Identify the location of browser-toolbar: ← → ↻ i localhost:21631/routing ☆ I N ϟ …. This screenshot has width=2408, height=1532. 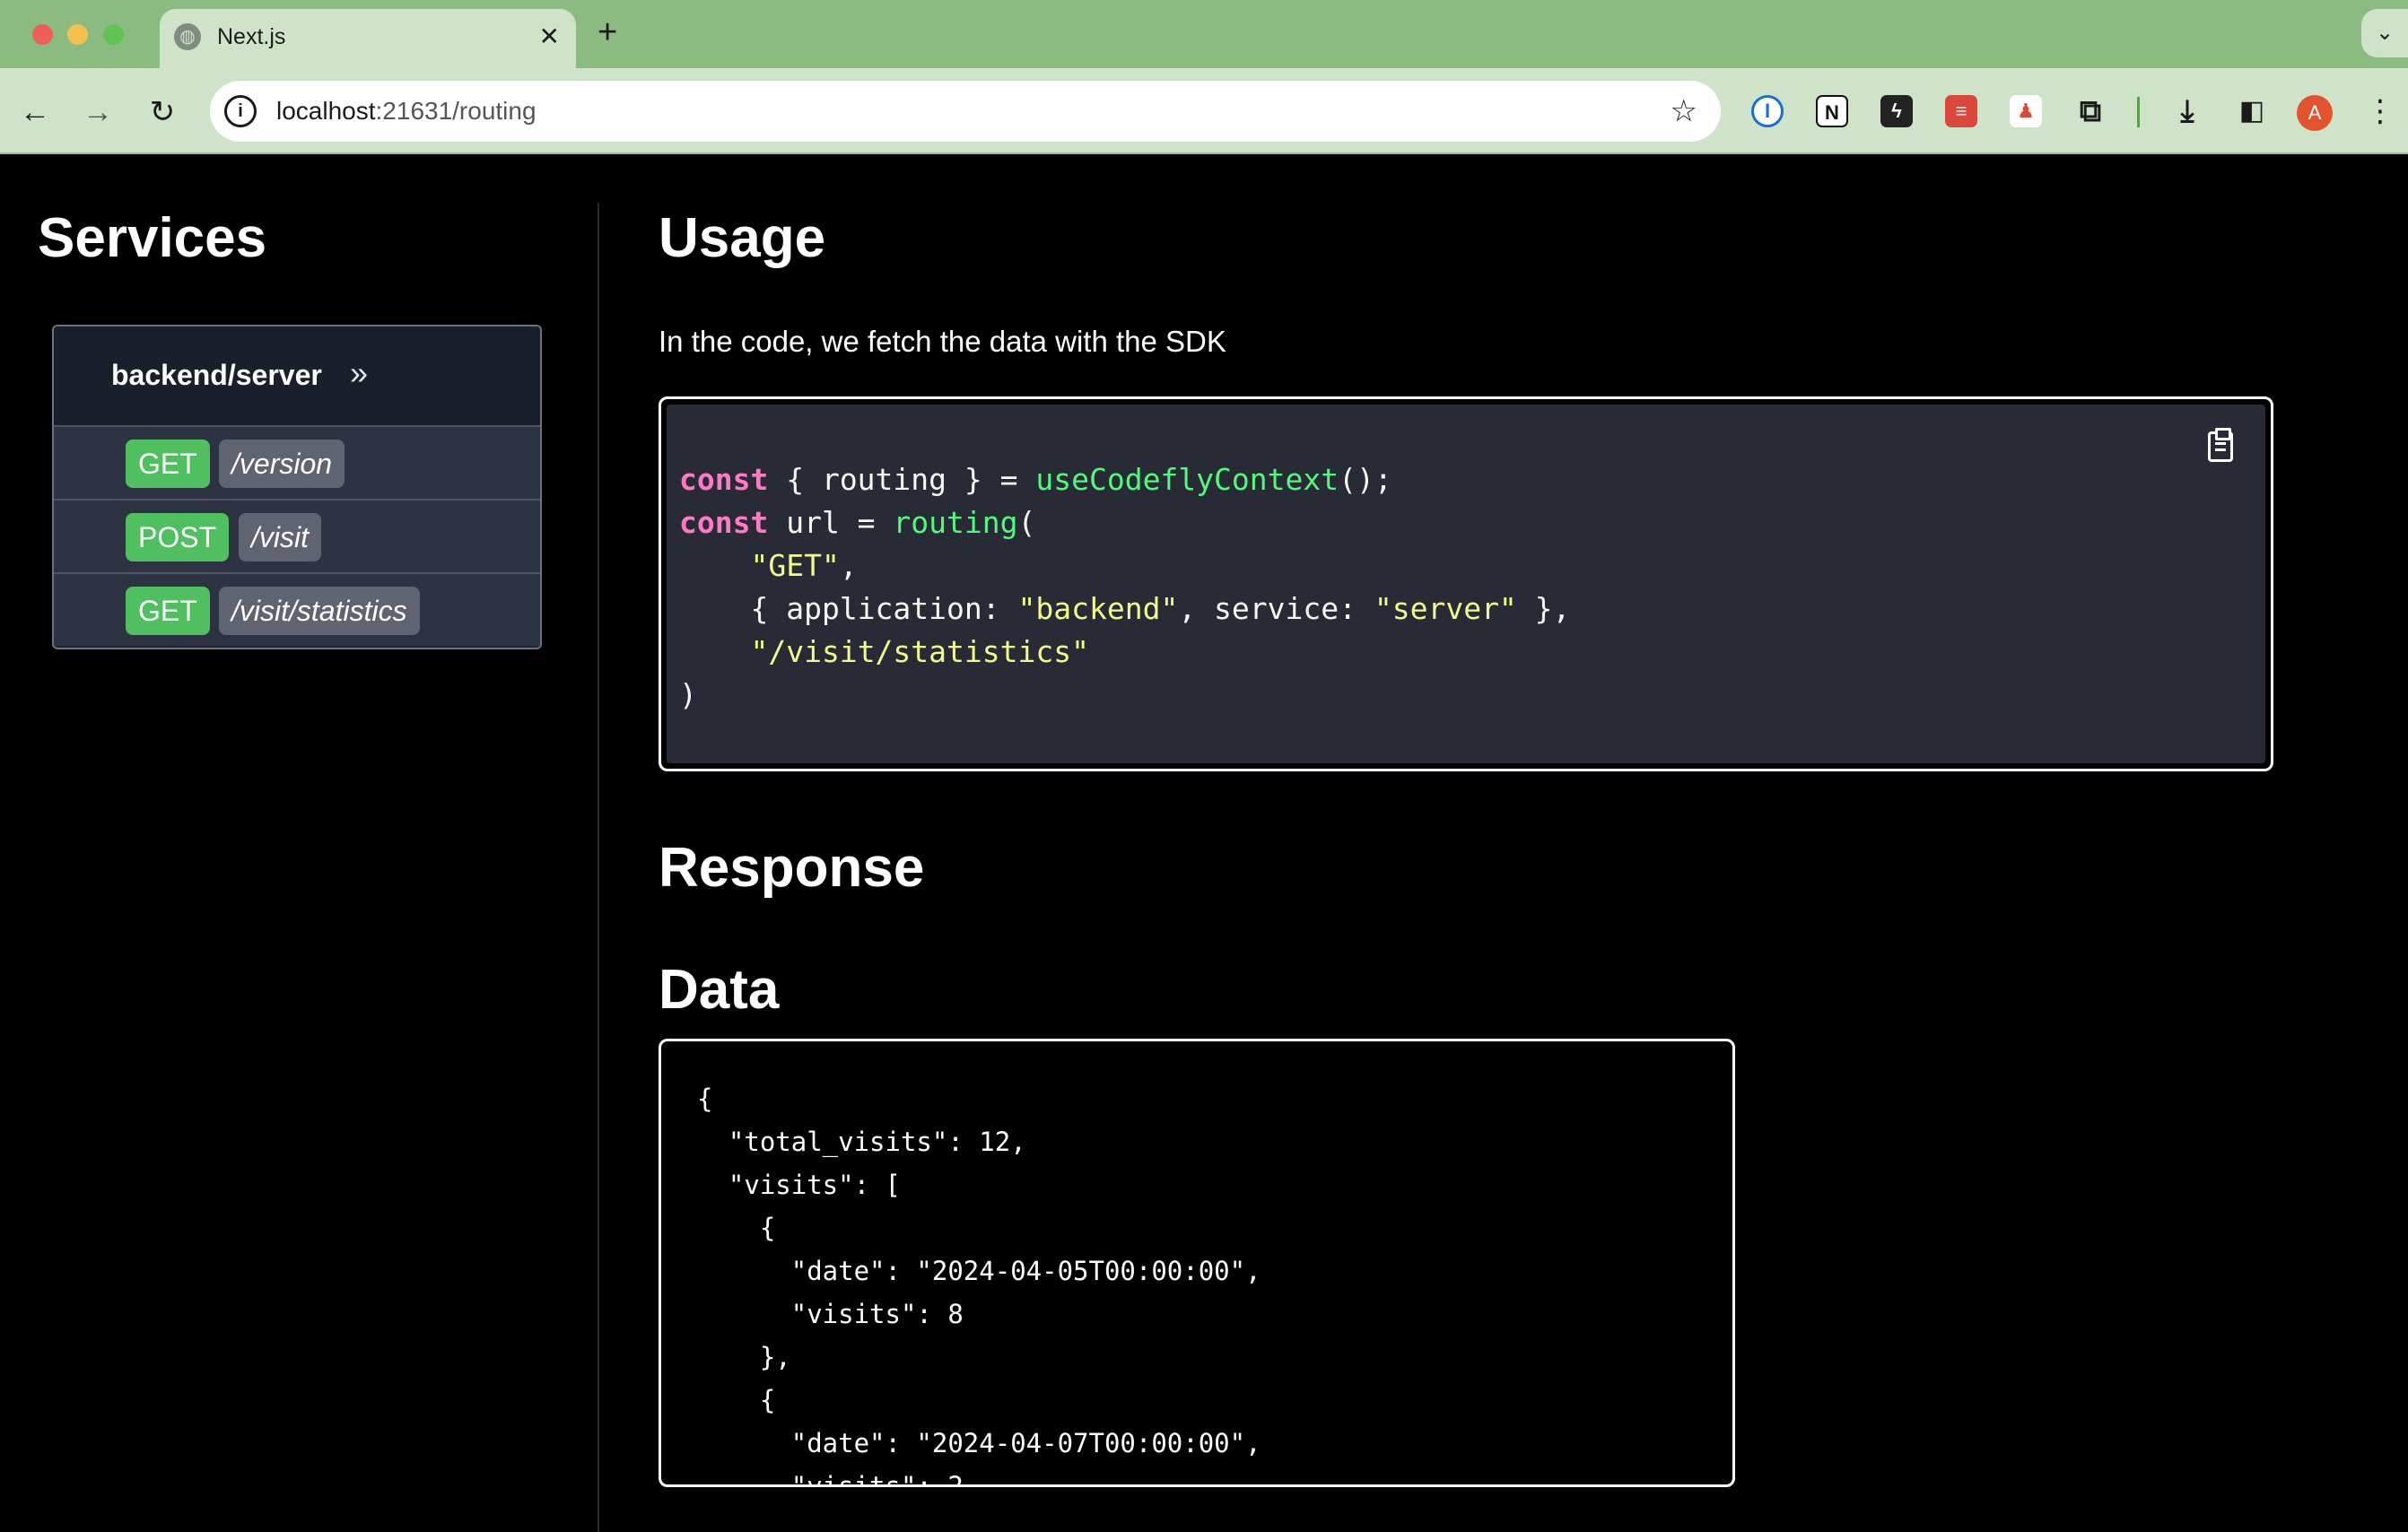
(1204, 111).